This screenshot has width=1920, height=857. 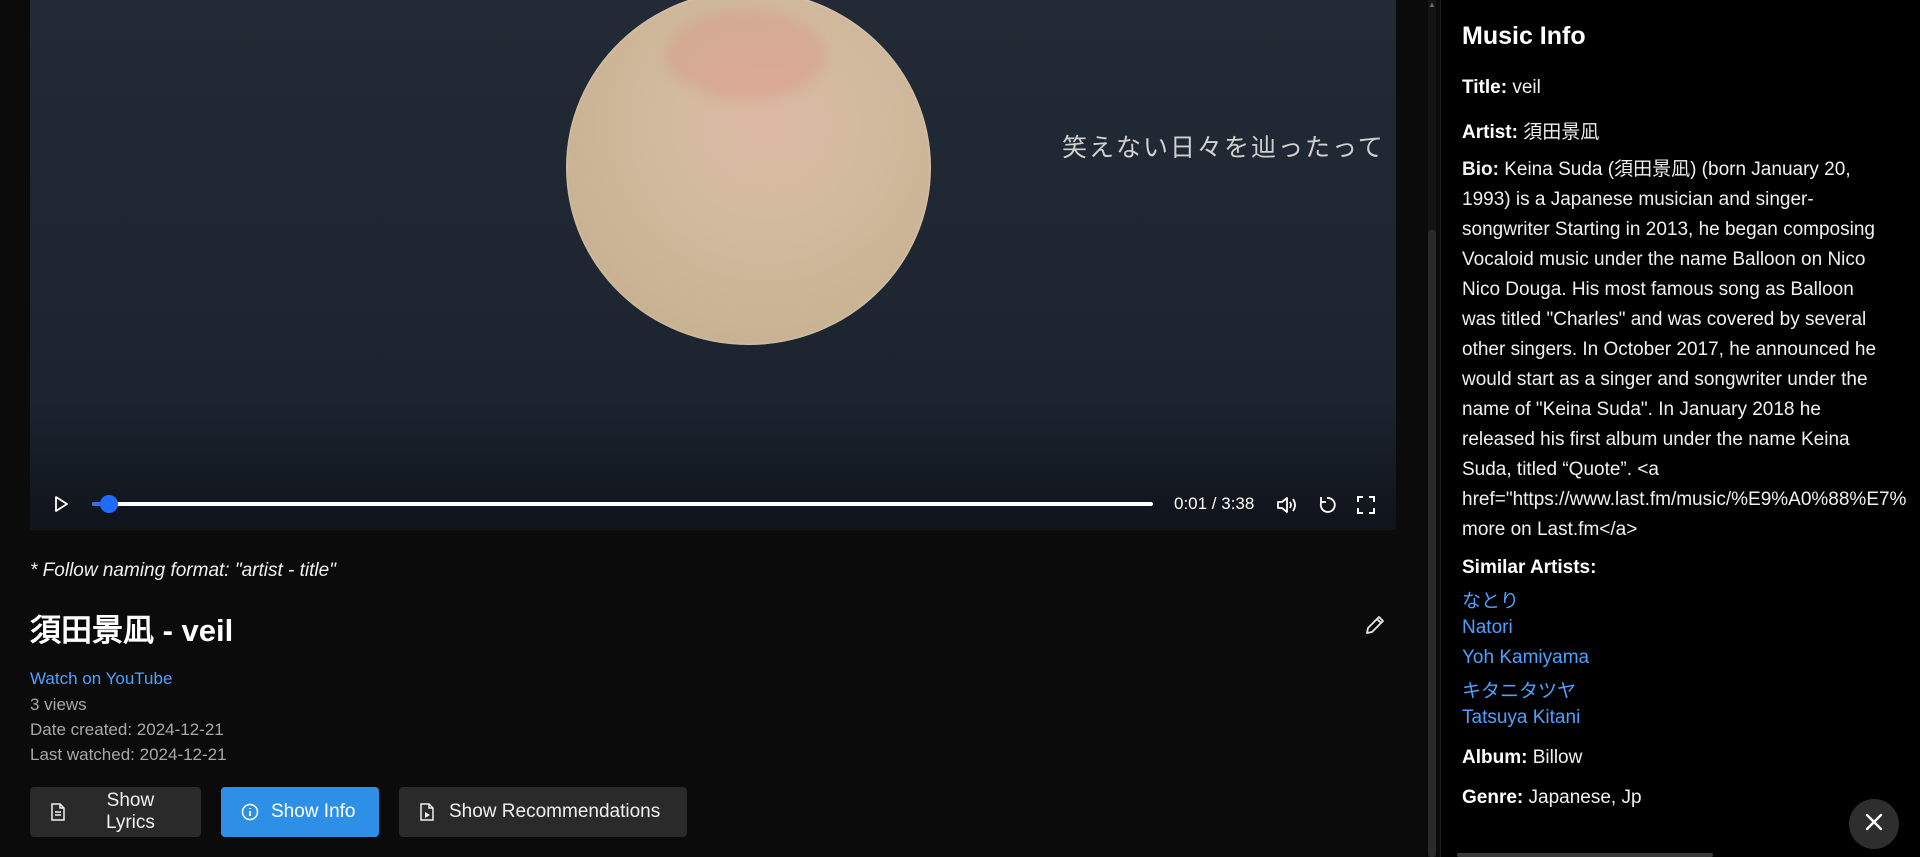 What do you see at coordinates (1560, 469) in the screenshot?
I see `bio-line: Suda, titled “Quote”. <a` at bounding box center [1560, 469].